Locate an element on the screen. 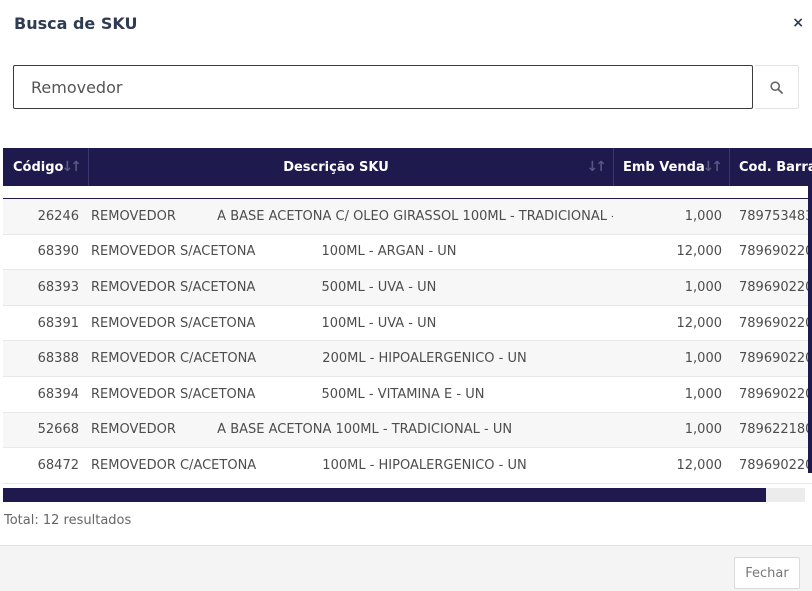 This screenshot has width=812, height=591. column-header-descricao: Descrição SKU ↓↑ is located at coordinates (351, 167).